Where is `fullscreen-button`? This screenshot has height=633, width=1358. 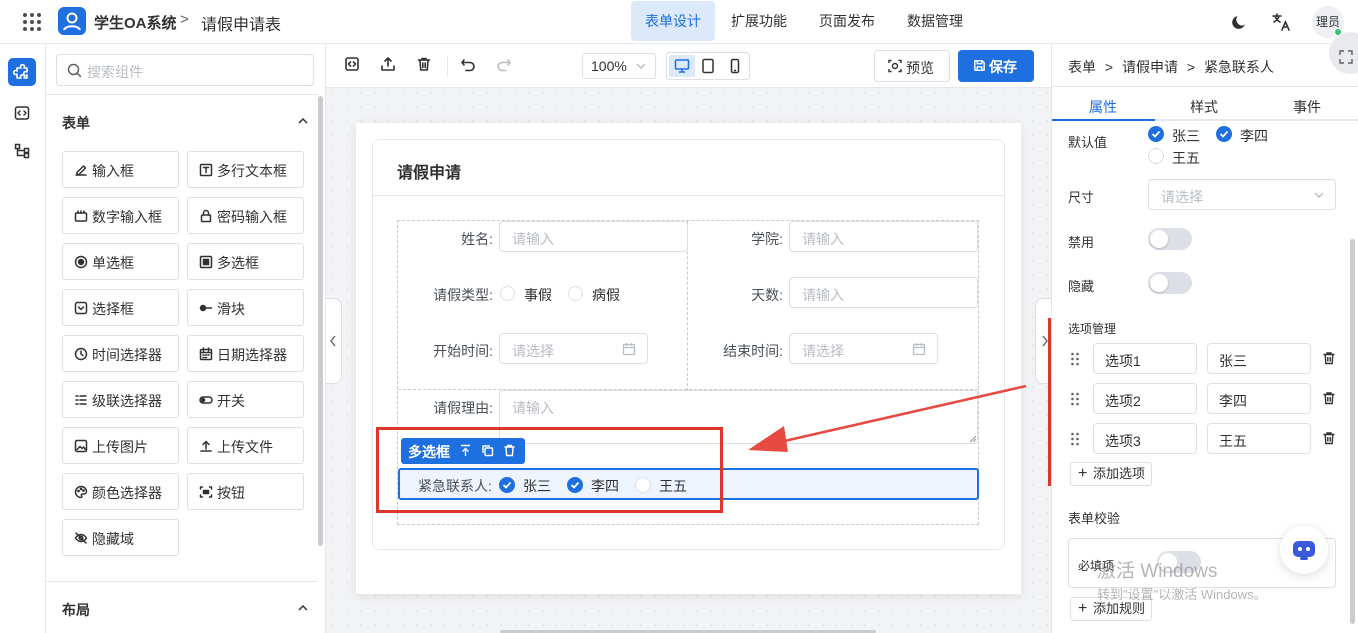 fullscreen-button is located at coordinates (1343, 53).